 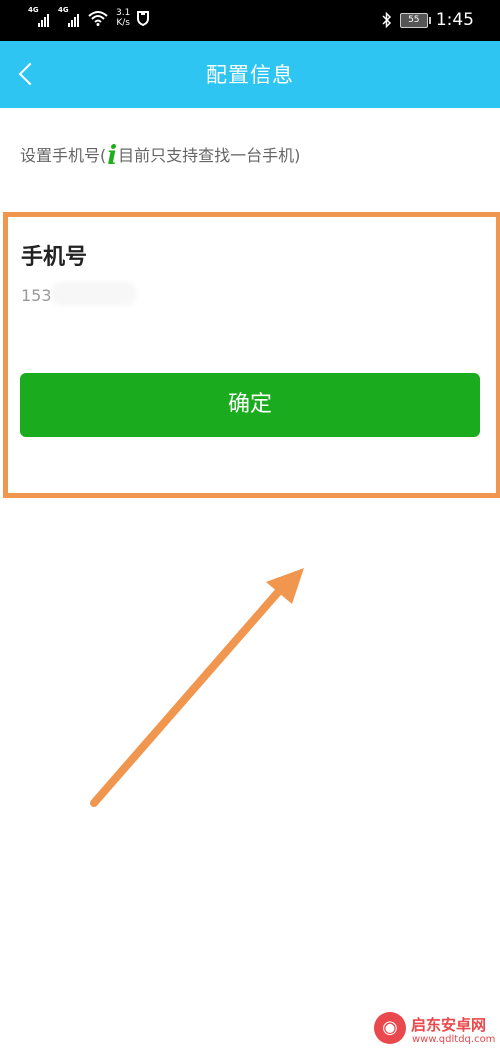 I want to click on site-watermark: ◉ 启东安卓网 www.qdltdq.com, so click(x=435, y=1032).